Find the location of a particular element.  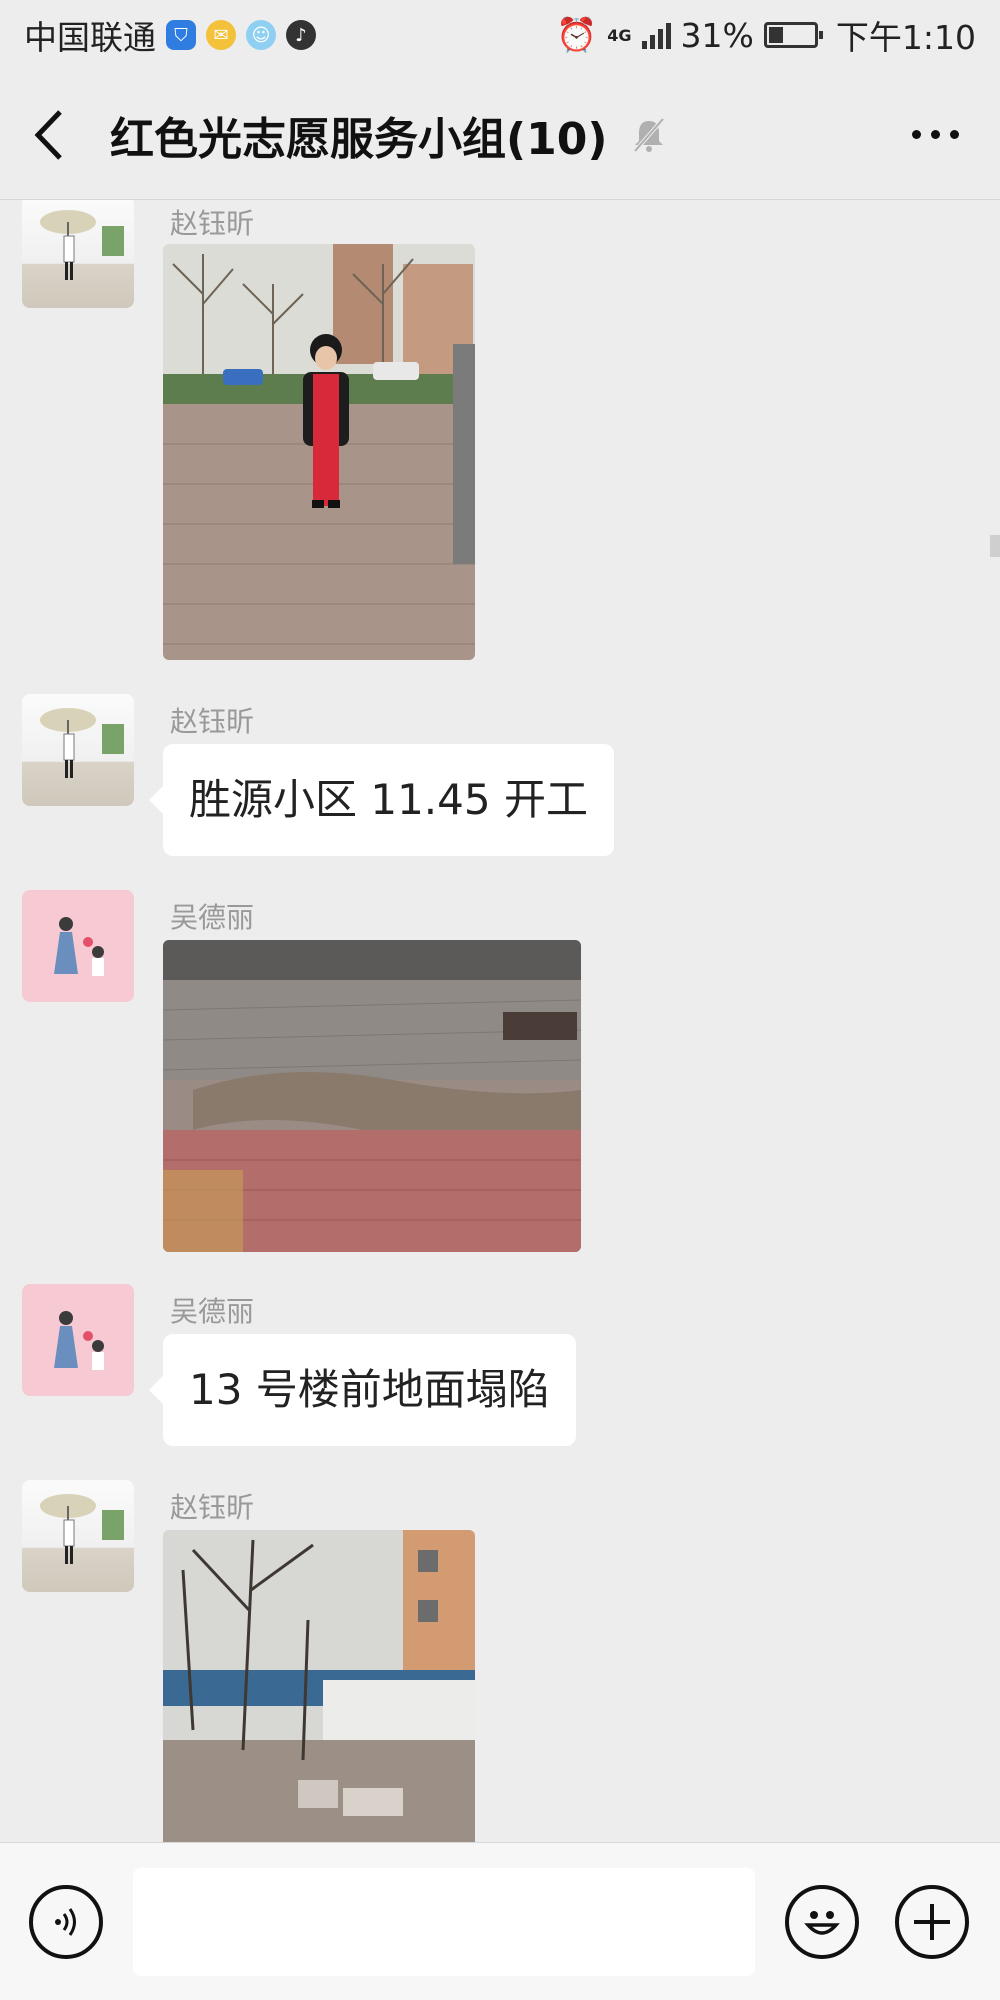

shield-icon: ⛉ is located at coordinates (181, 35).